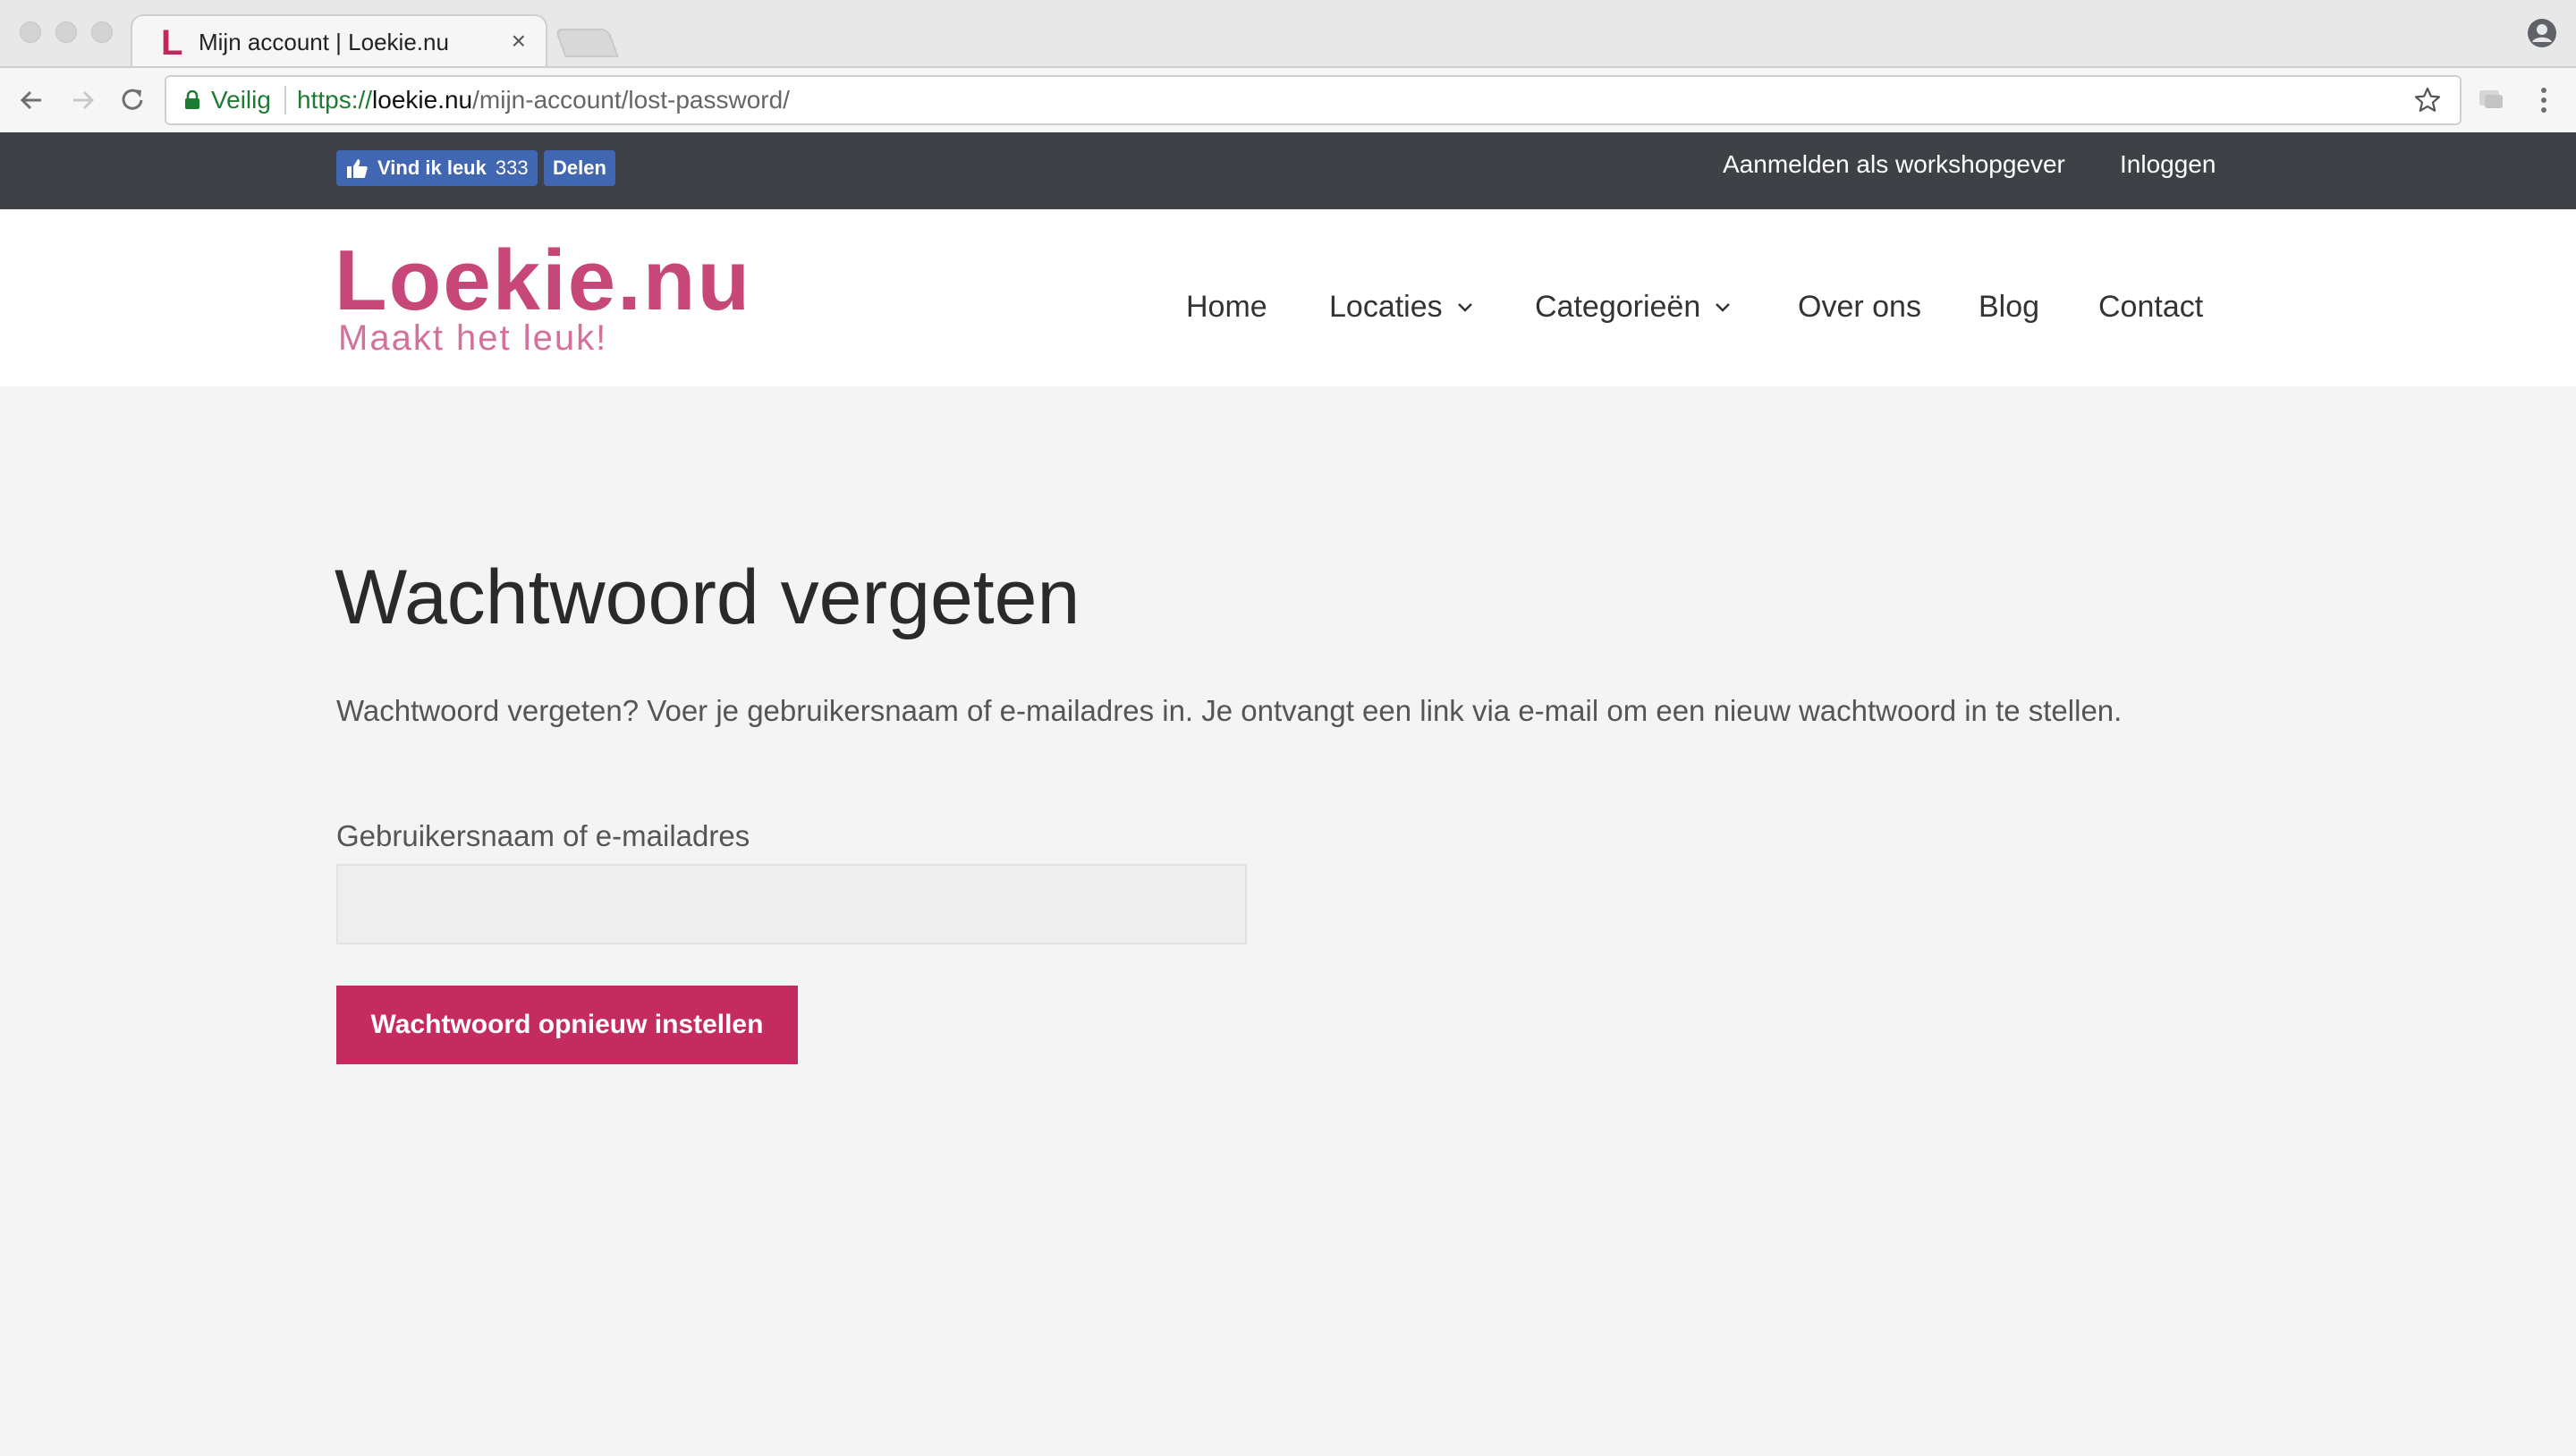  I want to click on nav-home: Home, so click(1226, 307).